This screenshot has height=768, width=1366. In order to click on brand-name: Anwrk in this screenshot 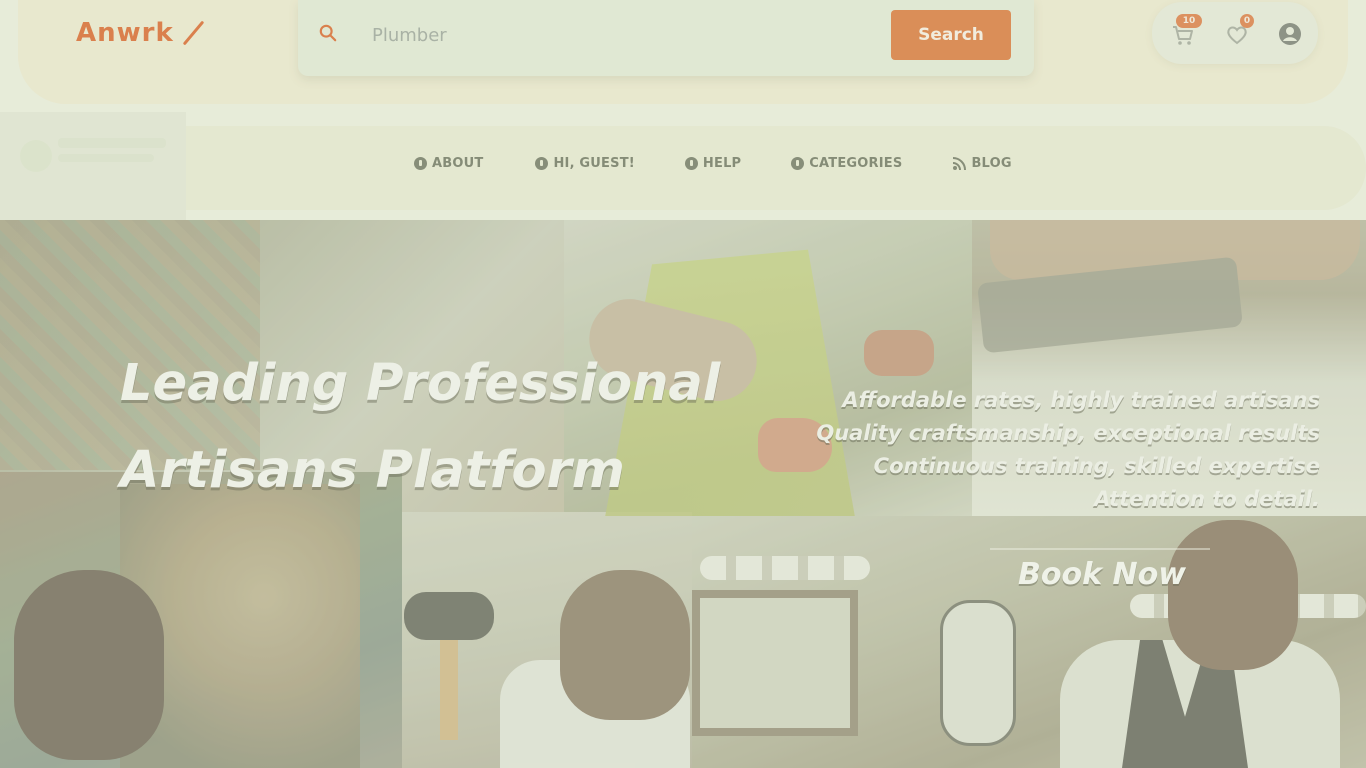, I will do `click(125, 33)`.